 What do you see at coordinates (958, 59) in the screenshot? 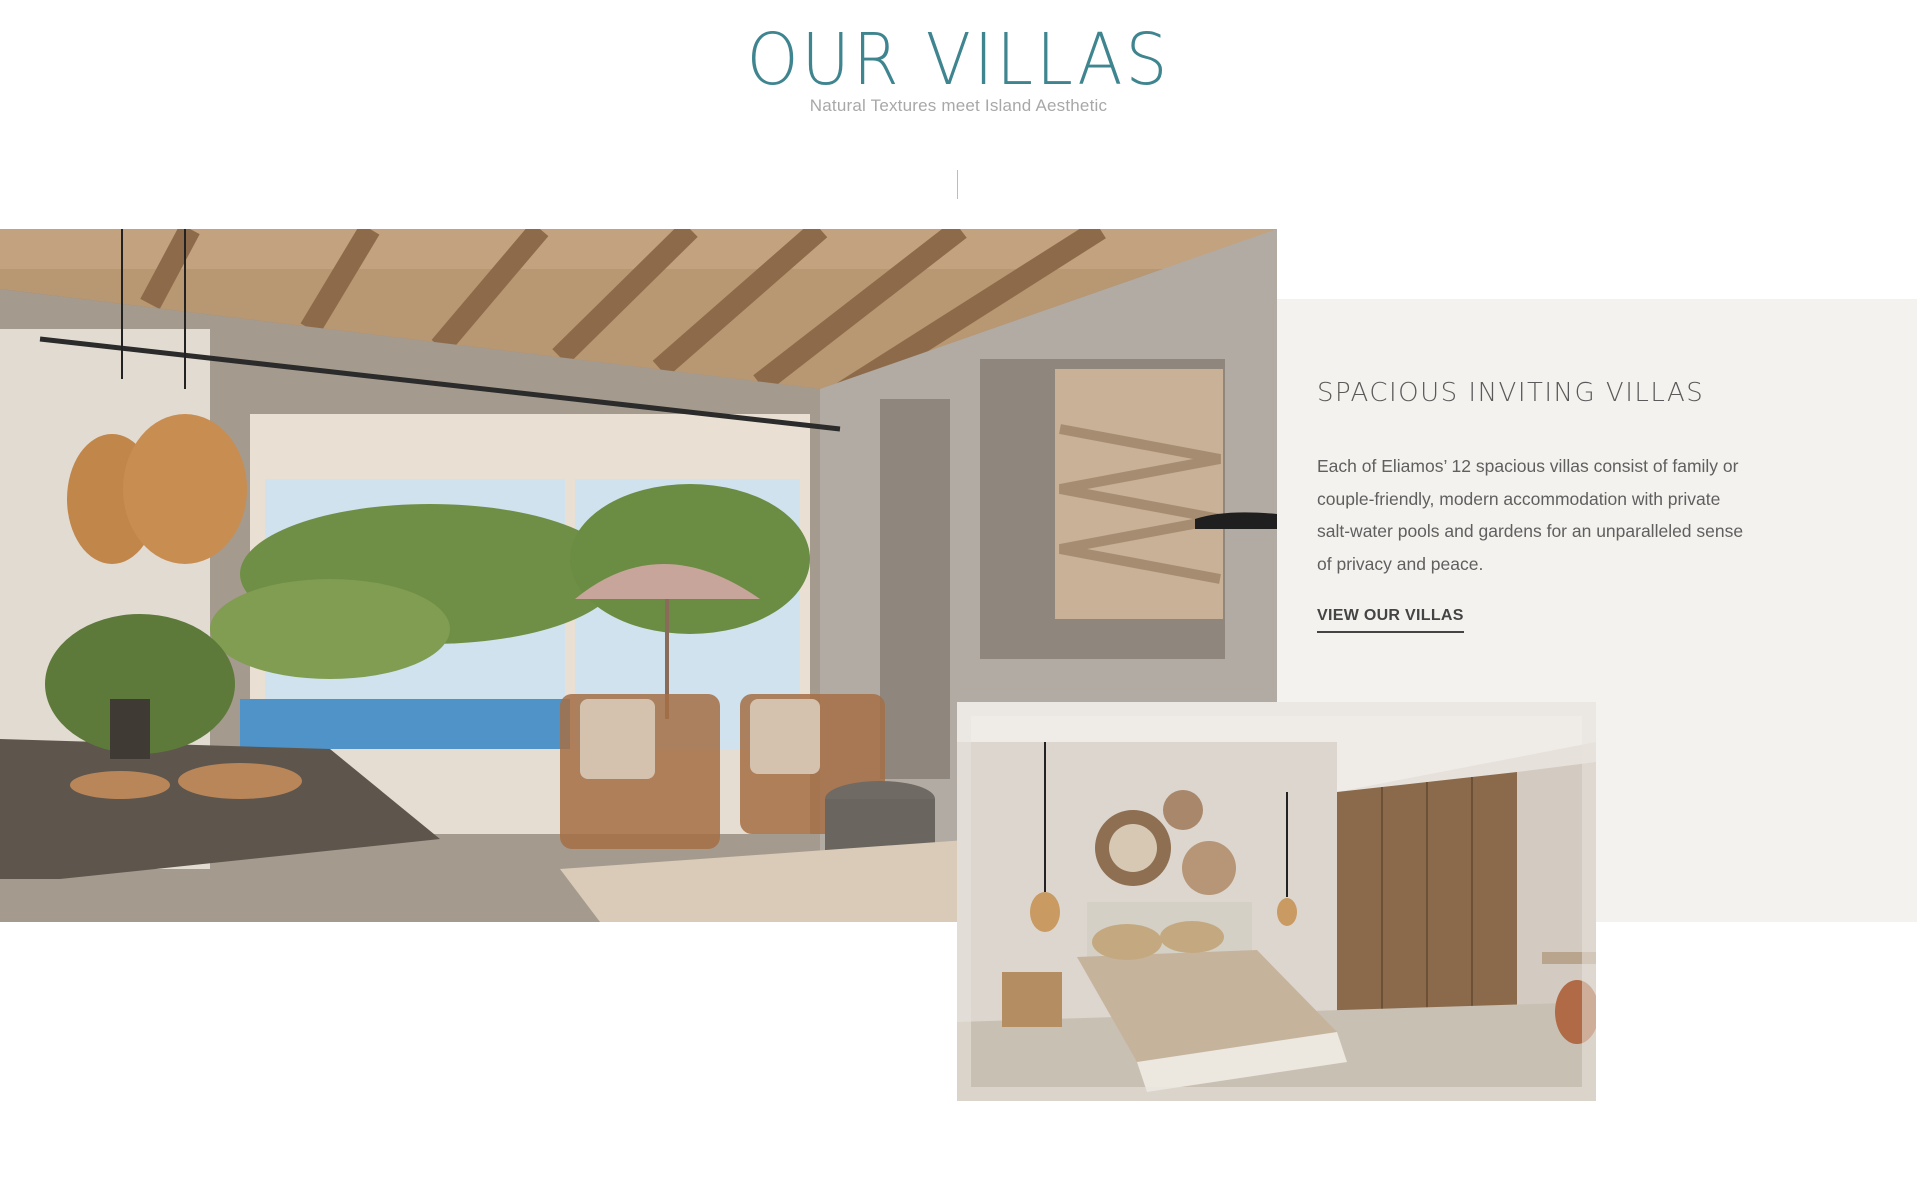
I see `page-title: OUR VILLAS` at bounding box center [958, 59].